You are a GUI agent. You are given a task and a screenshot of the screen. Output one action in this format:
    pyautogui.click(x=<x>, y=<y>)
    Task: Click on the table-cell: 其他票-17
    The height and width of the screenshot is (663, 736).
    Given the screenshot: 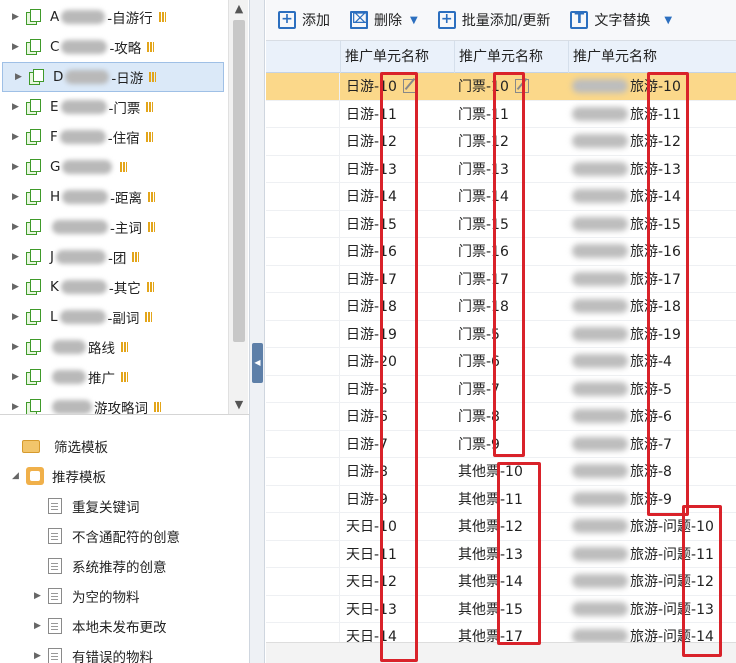 What is the action you would take?
    pyautogui.click(x=490, y=632)
    